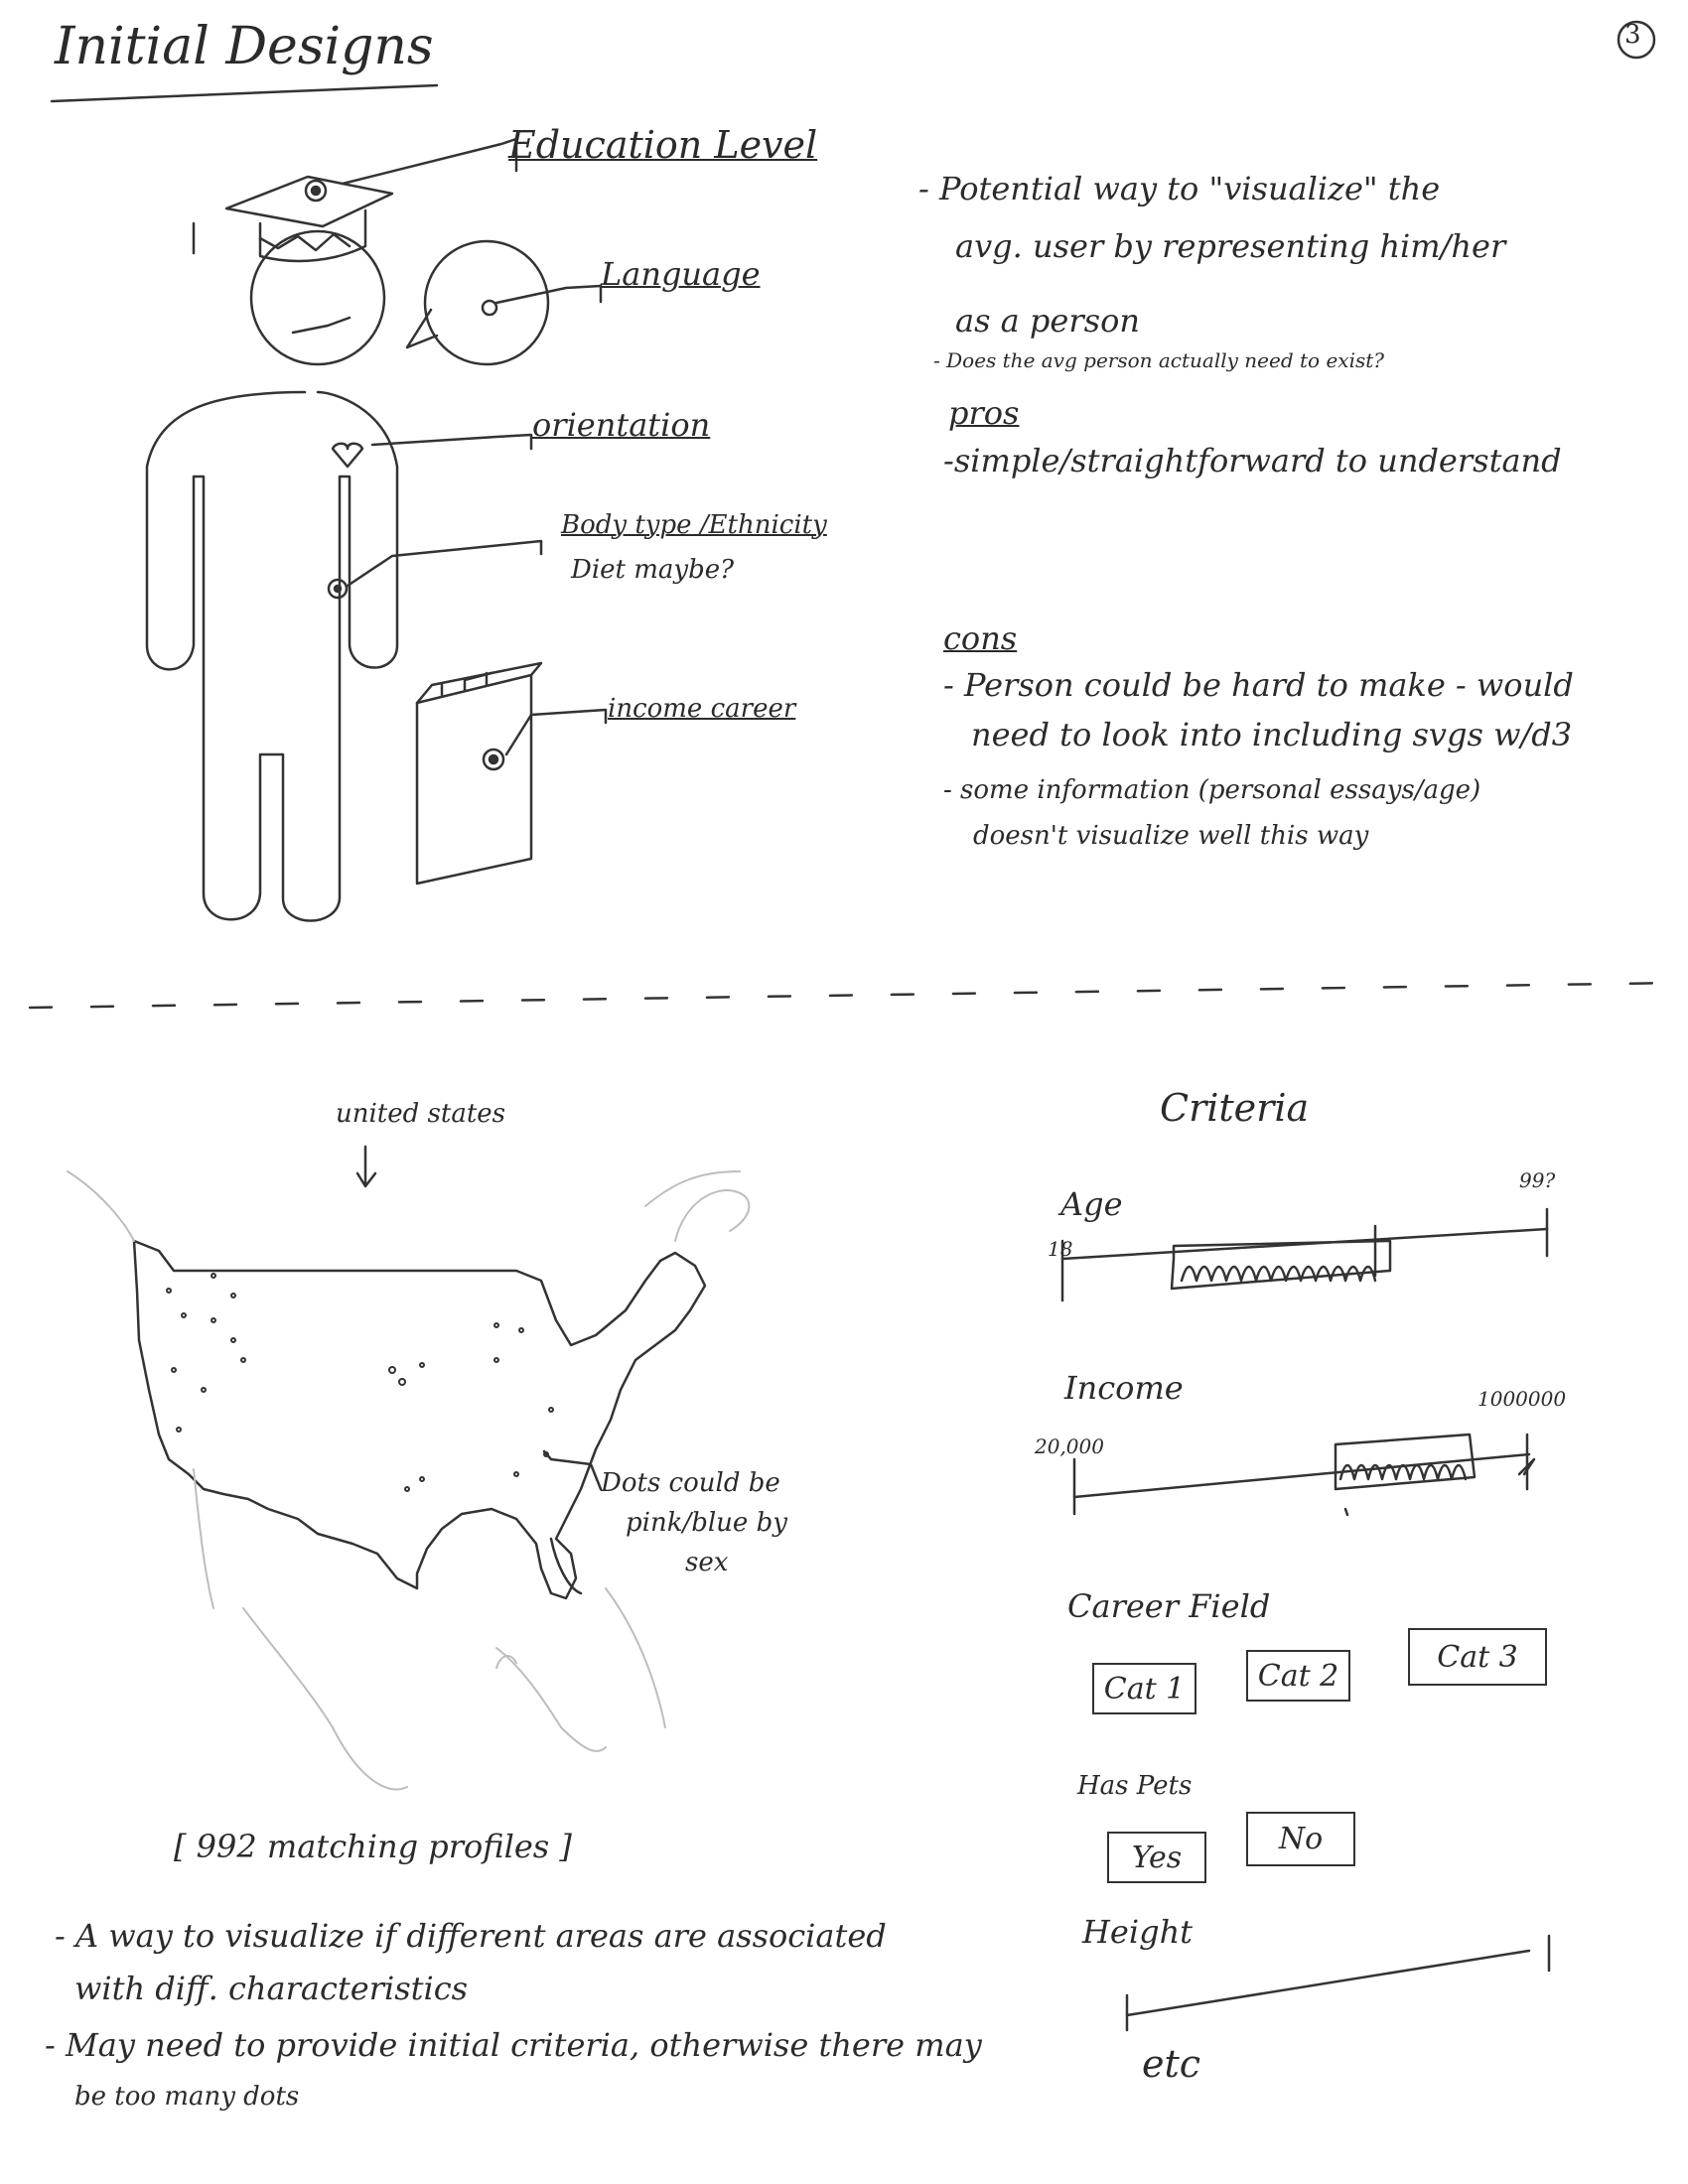 The image size is (1688, 2184). I want to click on person-note-line1: - Potential way to "visualize" the, so click(1179, 188).